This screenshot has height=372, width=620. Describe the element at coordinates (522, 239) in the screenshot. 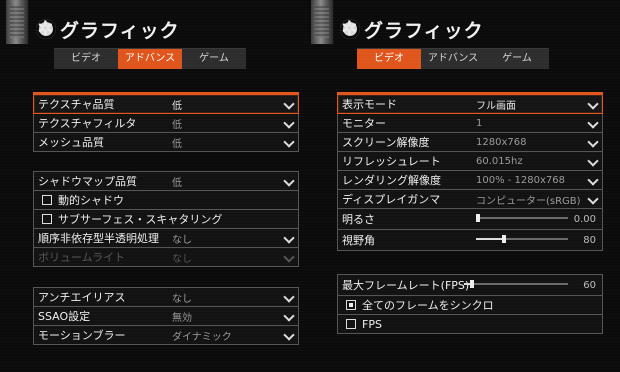

I see `fov-slider` at that location.